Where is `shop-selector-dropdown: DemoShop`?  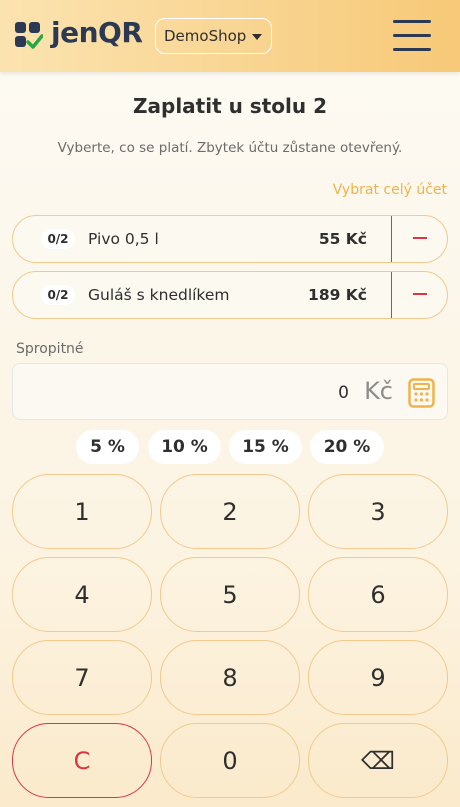
shop-selector-dropdown: DemoShop is located at coordinates (213, 36).